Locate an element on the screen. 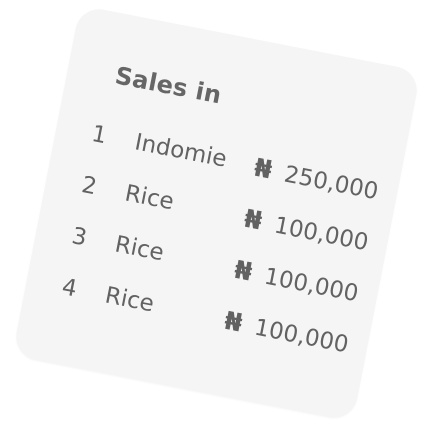 The width and height of the screenshot is (433, 433). sales-row-price: ₦ 250,000 is located at coordinates (318, 179).